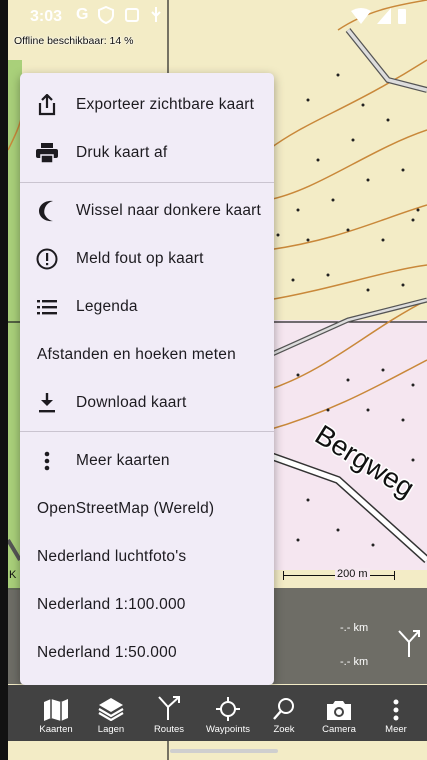 The height and width of the screenshot is (760, 427). Describe the element at coordinates (409, 643) in the screenshot. I see `route-fork-icon` at that location.